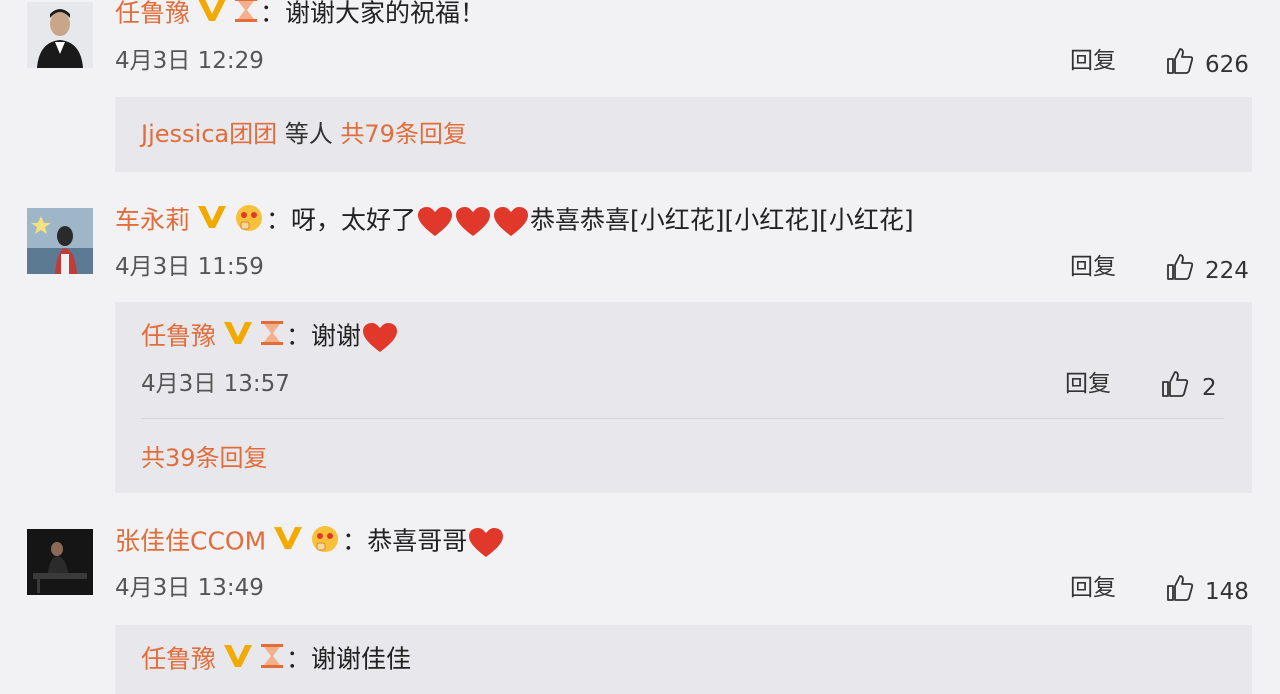  I want to click on like-count: 148, so click(1227, 592).